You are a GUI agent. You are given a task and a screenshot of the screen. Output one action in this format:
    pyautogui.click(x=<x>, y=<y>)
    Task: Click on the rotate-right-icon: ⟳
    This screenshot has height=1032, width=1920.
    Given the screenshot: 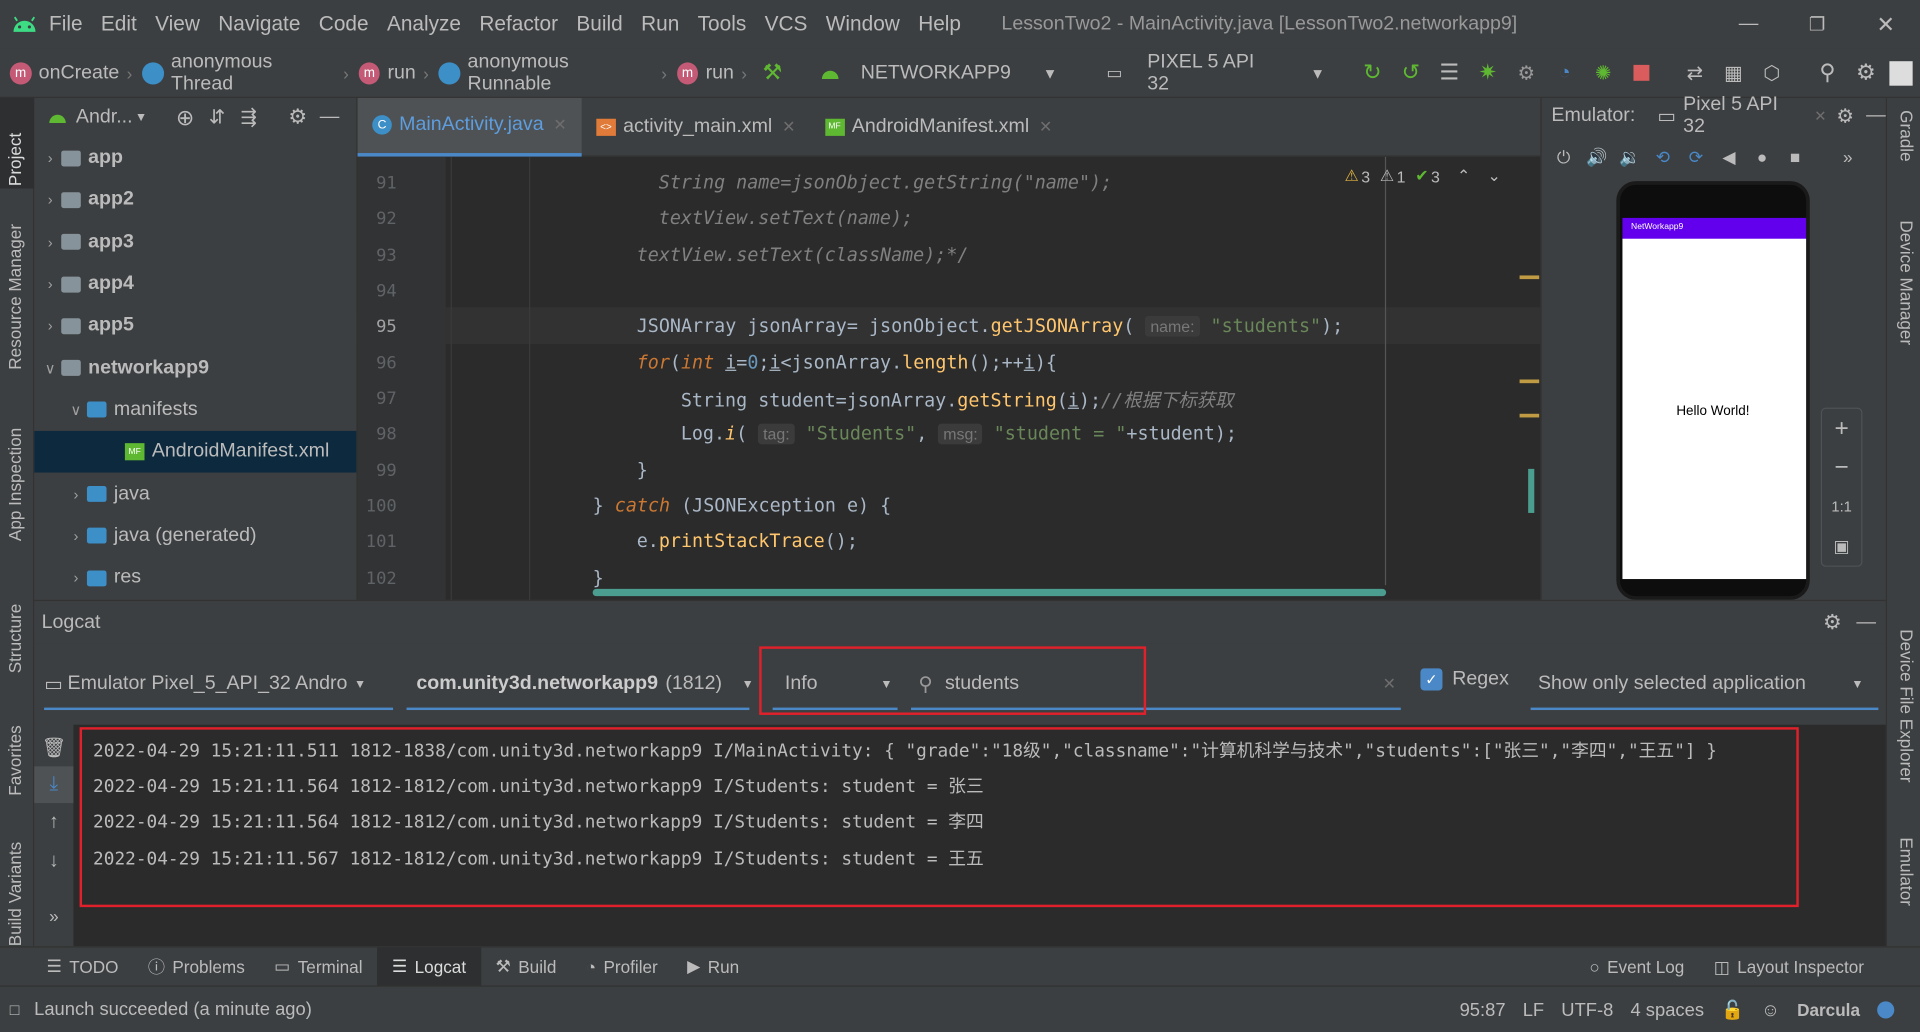 What is the action you would take?
    pyautogui.click(x=1696, y=156)
    